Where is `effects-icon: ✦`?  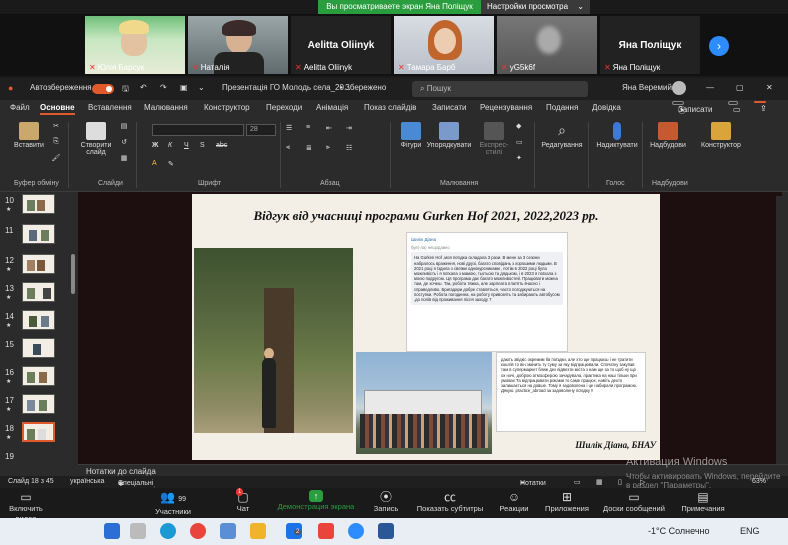
effects-icon: ✦ is located at coordinates (519, 158).